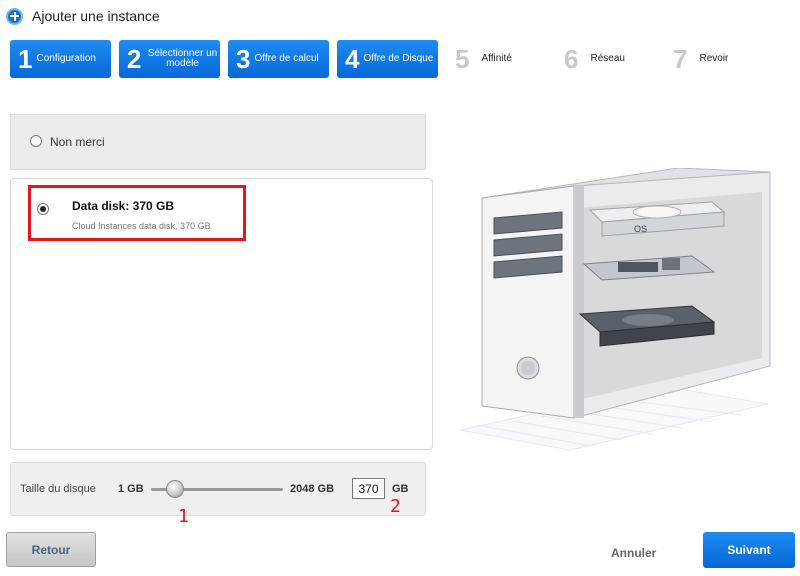 The image size is (800, 576). I want to click on radio-no-disk, so click(36, 141).